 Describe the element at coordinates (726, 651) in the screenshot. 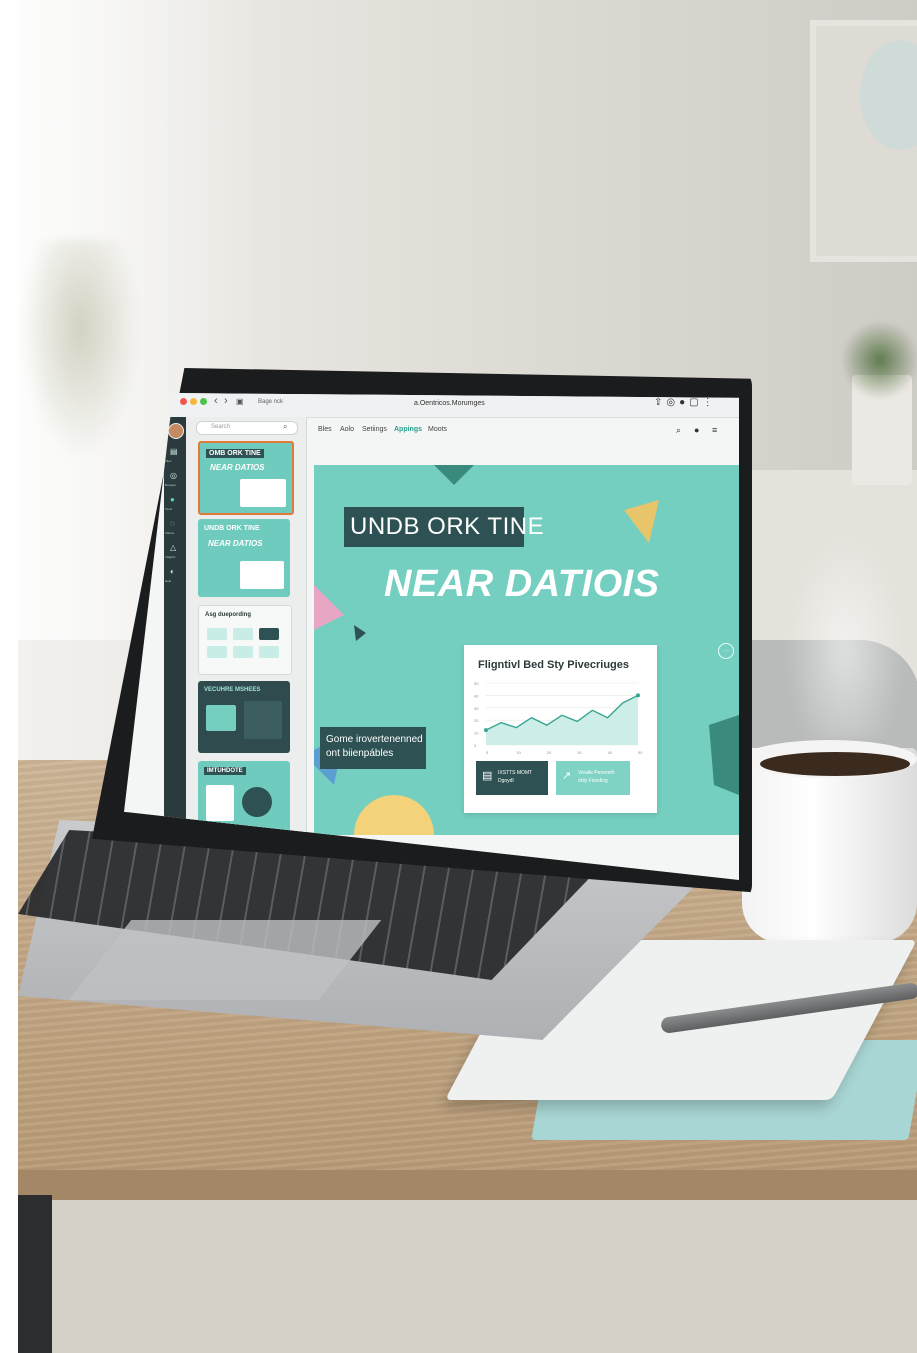

I see `more-options-icon: ···` at that location.